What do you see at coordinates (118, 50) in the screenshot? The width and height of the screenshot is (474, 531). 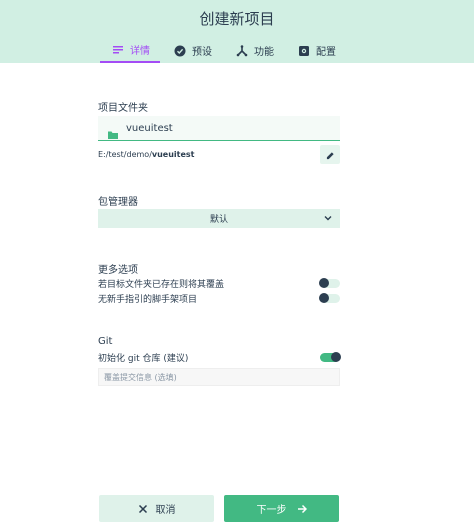 I see `details-list-icon` at bounding box center [118, 50].